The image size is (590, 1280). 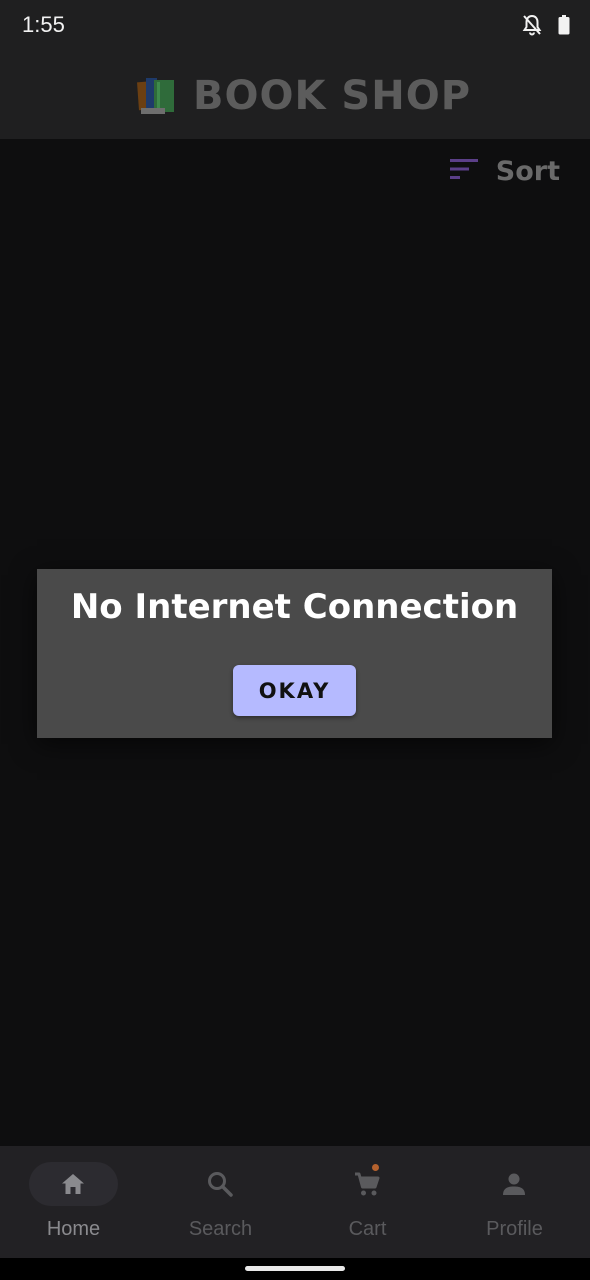 I want to click on home-icon, so click(x=73, y=1184).